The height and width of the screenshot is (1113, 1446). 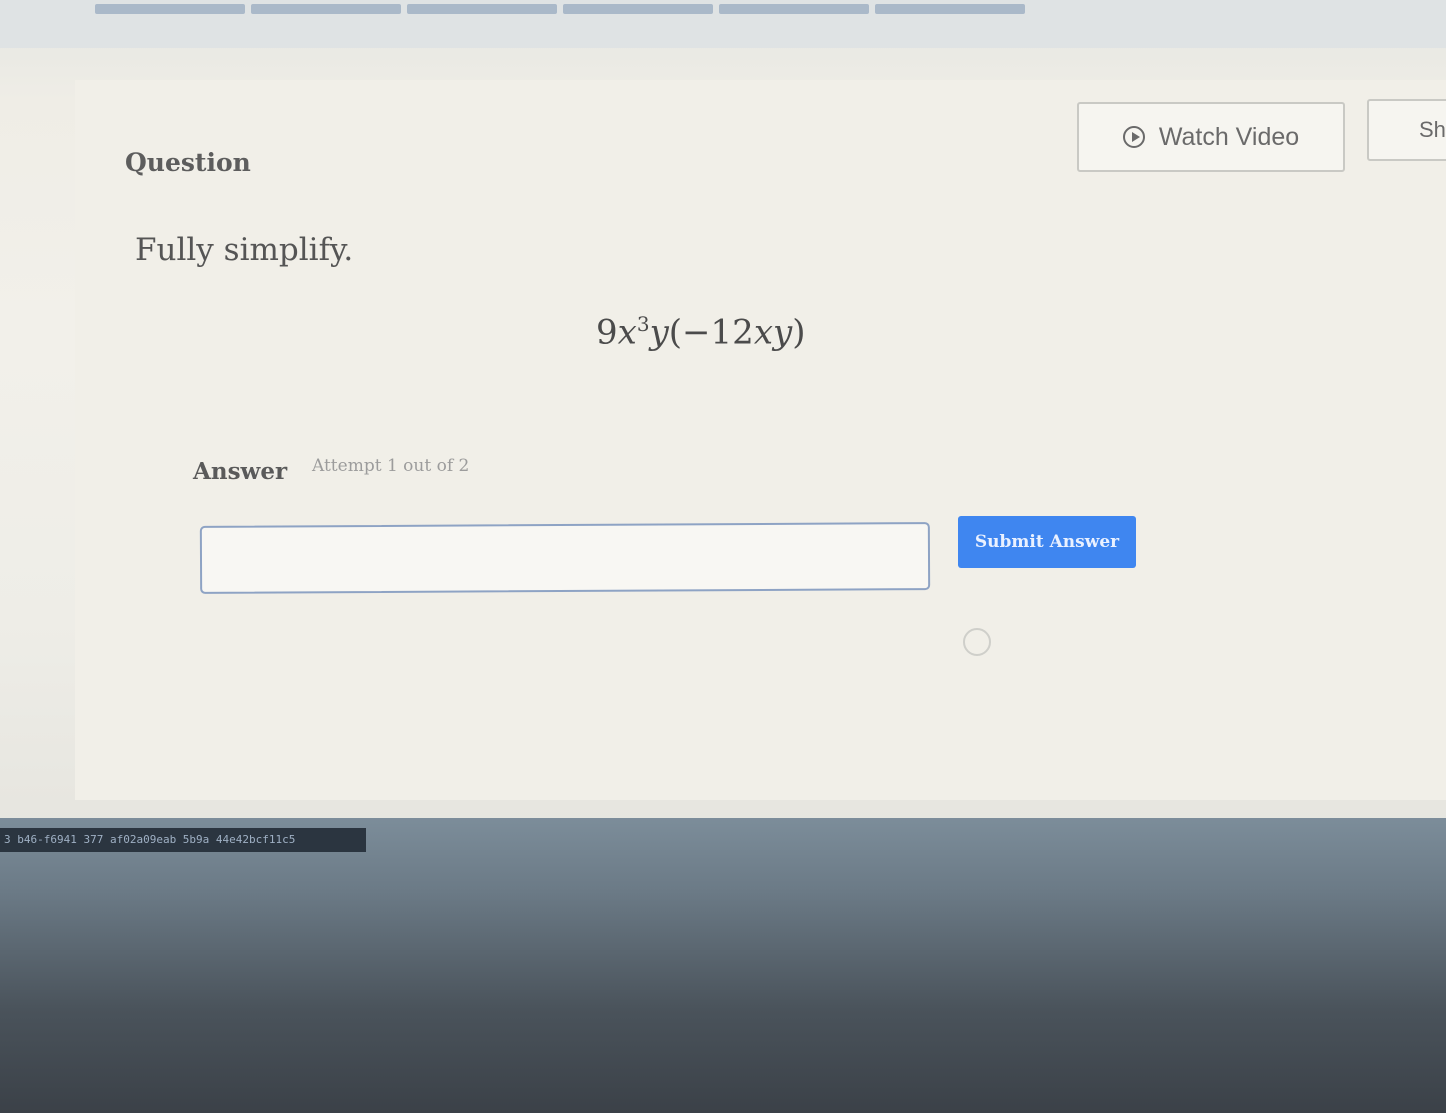 I want to click on expr-inner-coefficient: −12, so click(x=718, y=332).